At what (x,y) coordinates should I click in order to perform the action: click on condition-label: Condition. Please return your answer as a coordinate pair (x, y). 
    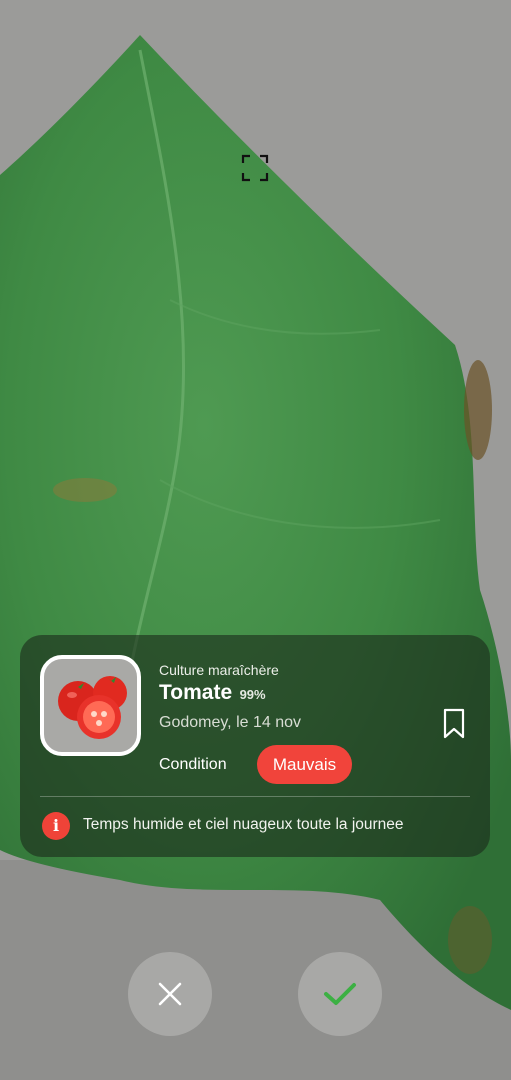
    Looking at the image, I should click on (193, 764).